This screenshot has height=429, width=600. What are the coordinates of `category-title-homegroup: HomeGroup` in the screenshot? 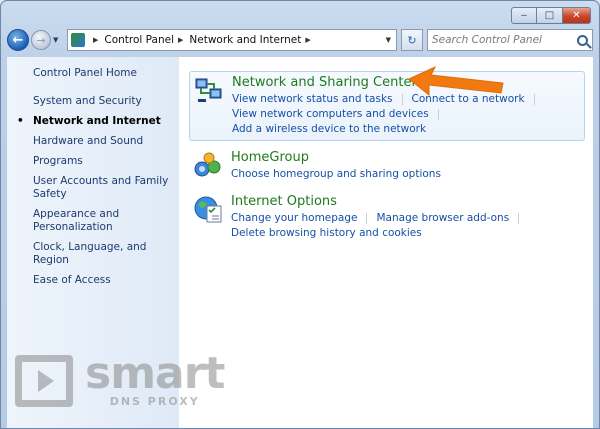 It's located at (336, 158).